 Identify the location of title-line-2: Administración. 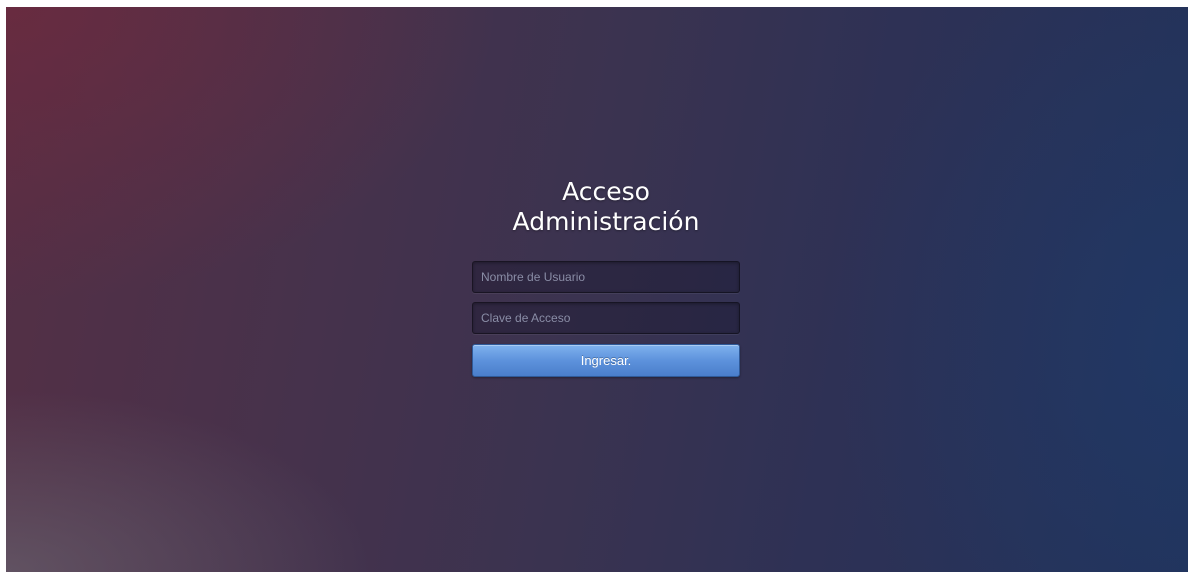
(606, 221).